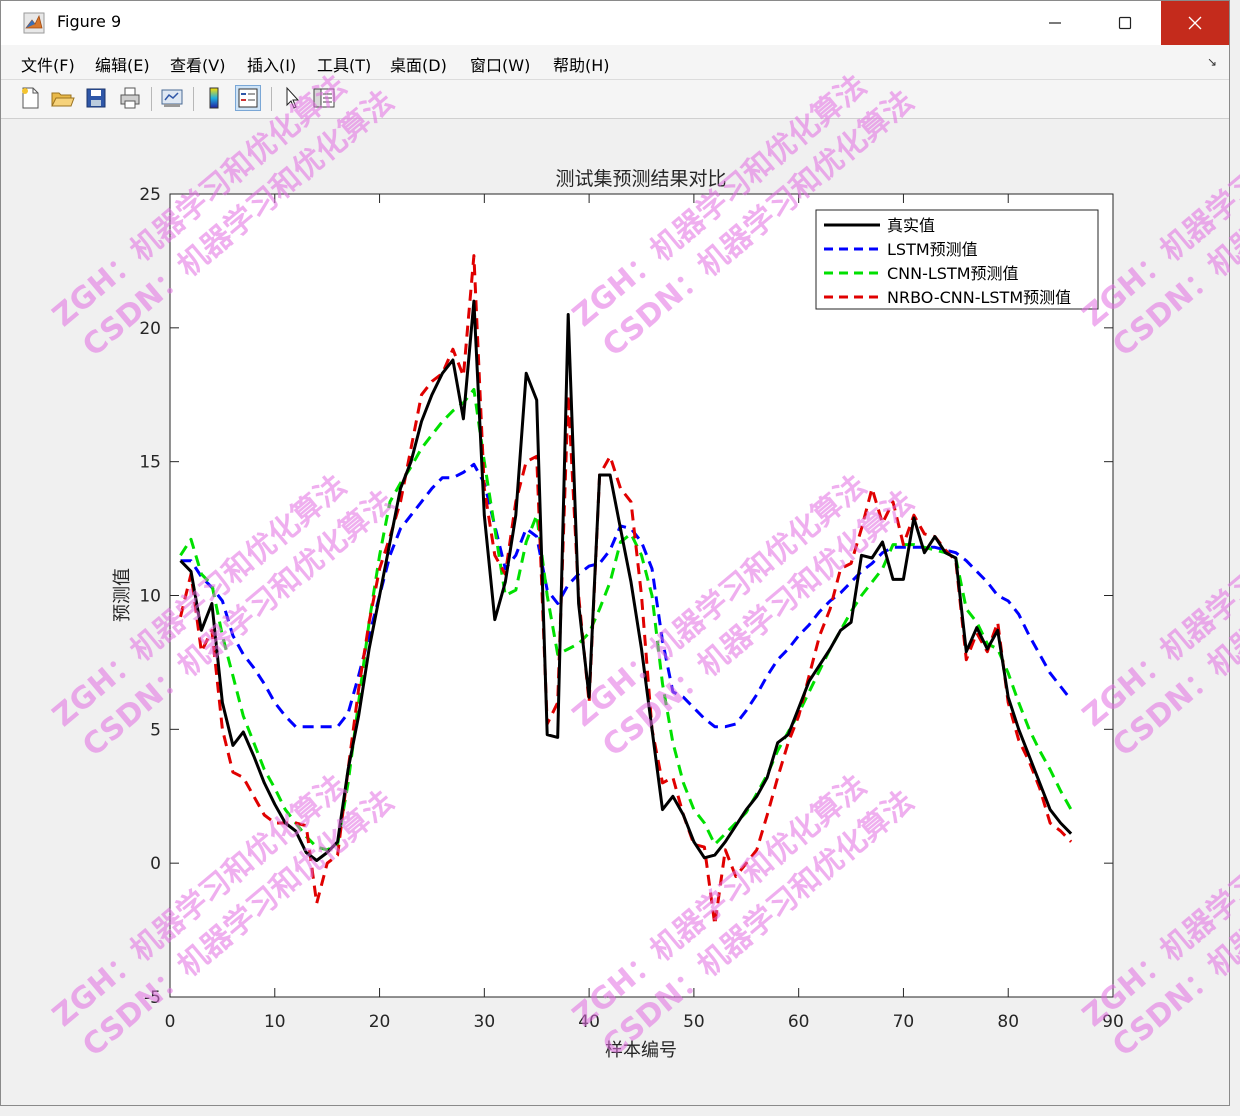  What do you see at coordinates (953, 273) in the screenshot?
I see `legend-label-cnn-lstm: CNN-LSTM预测值` at bounding box center [953, 273].